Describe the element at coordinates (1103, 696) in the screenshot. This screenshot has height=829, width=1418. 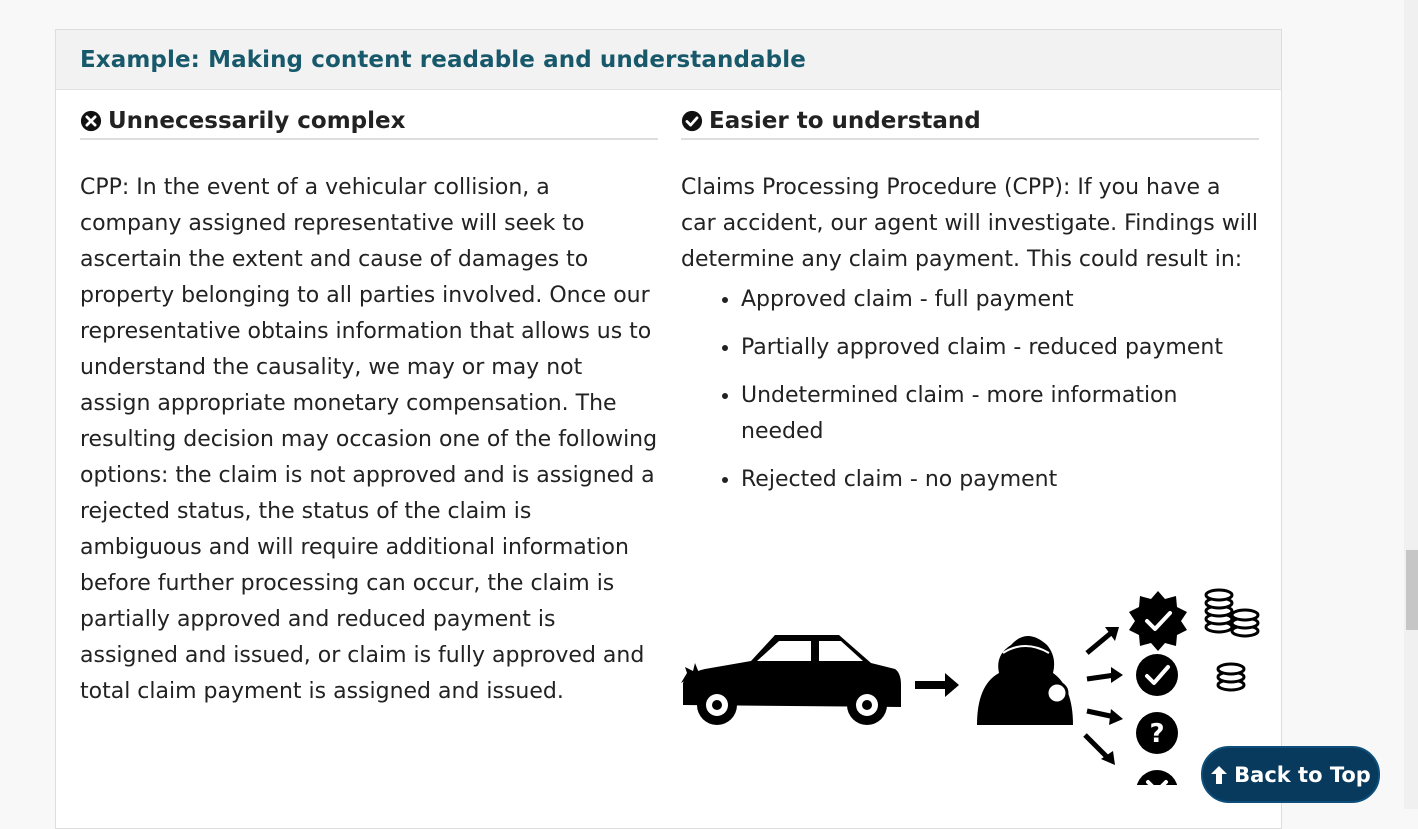
I see `branch-arrows` at that location.